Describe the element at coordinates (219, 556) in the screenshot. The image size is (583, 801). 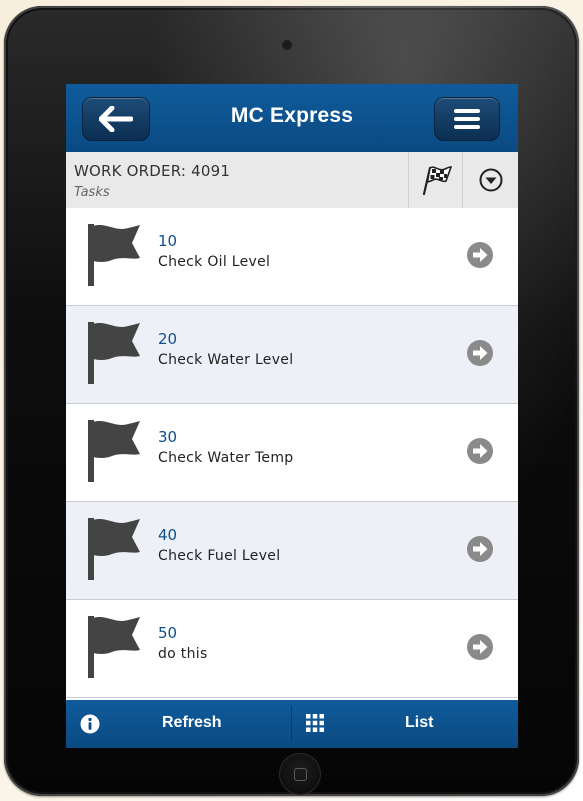
I see `task-label: Check Fuel Level` at that location.